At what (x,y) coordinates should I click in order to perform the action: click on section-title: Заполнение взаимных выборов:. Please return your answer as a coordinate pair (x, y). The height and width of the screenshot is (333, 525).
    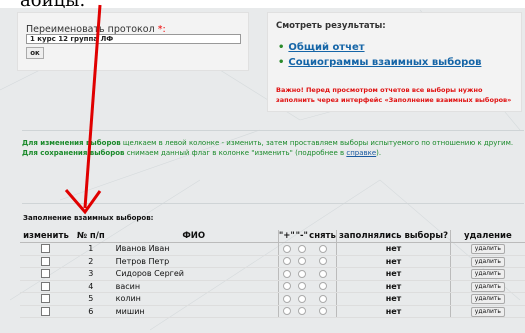
    Looking at the image, I should click on (88, 218).